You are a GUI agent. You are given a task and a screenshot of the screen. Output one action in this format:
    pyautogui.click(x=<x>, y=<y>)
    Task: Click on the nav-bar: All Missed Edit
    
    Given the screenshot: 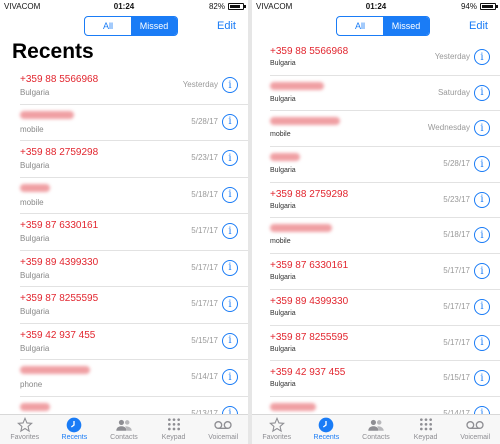 What is the action you would take?
    pyautogui.click(x=124, y=26)
    